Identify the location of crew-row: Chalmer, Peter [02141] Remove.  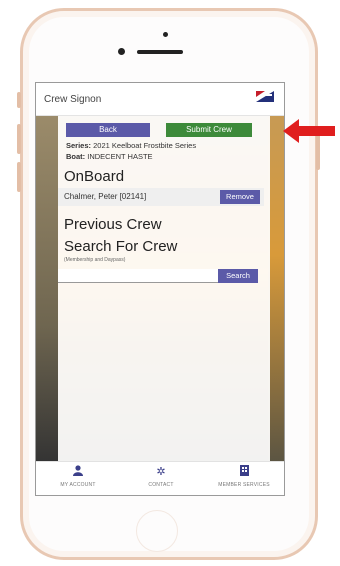
(161, 197).